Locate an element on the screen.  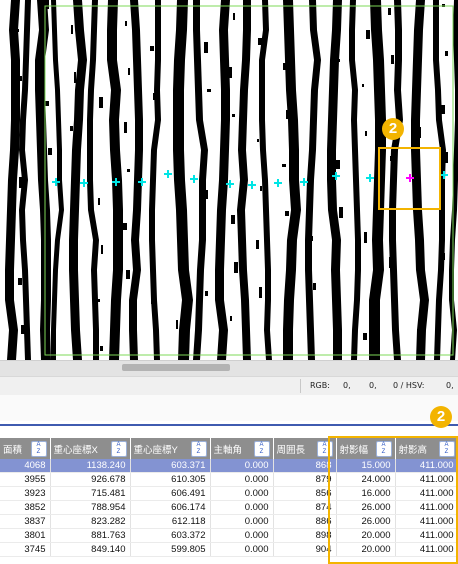
table-cell: 3837 is located at coordinates (25, 521).